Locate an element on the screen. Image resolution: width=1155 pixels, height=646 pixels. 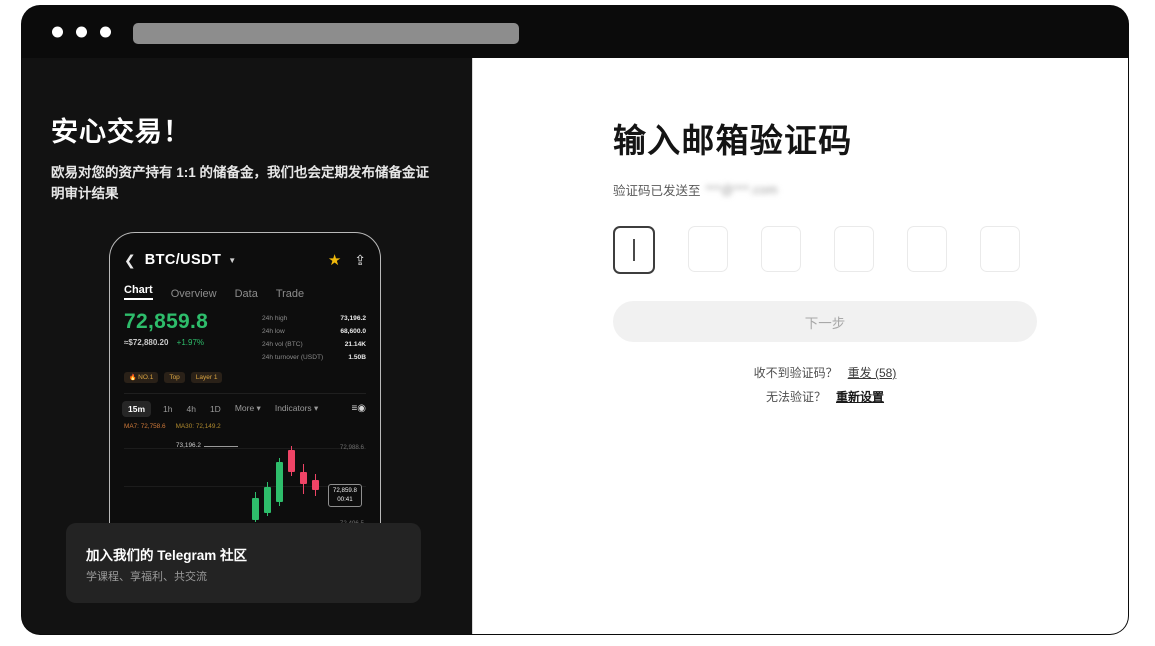
next-step-button: 下一步 is located at coordinates (825, 321).